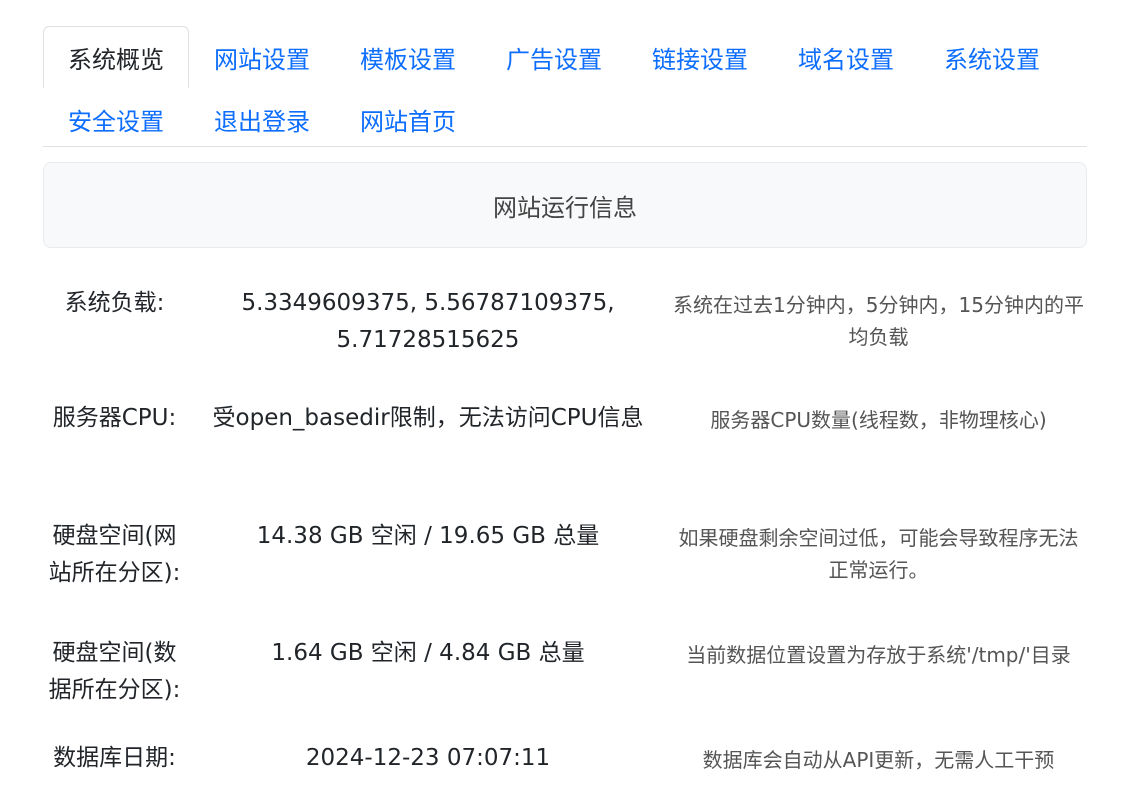 This screenshot has height=804, width=1128. Describe the element at coordinates (565, 205) in the screenshot. I see `info-section-title: 网站运行信息` at that location.